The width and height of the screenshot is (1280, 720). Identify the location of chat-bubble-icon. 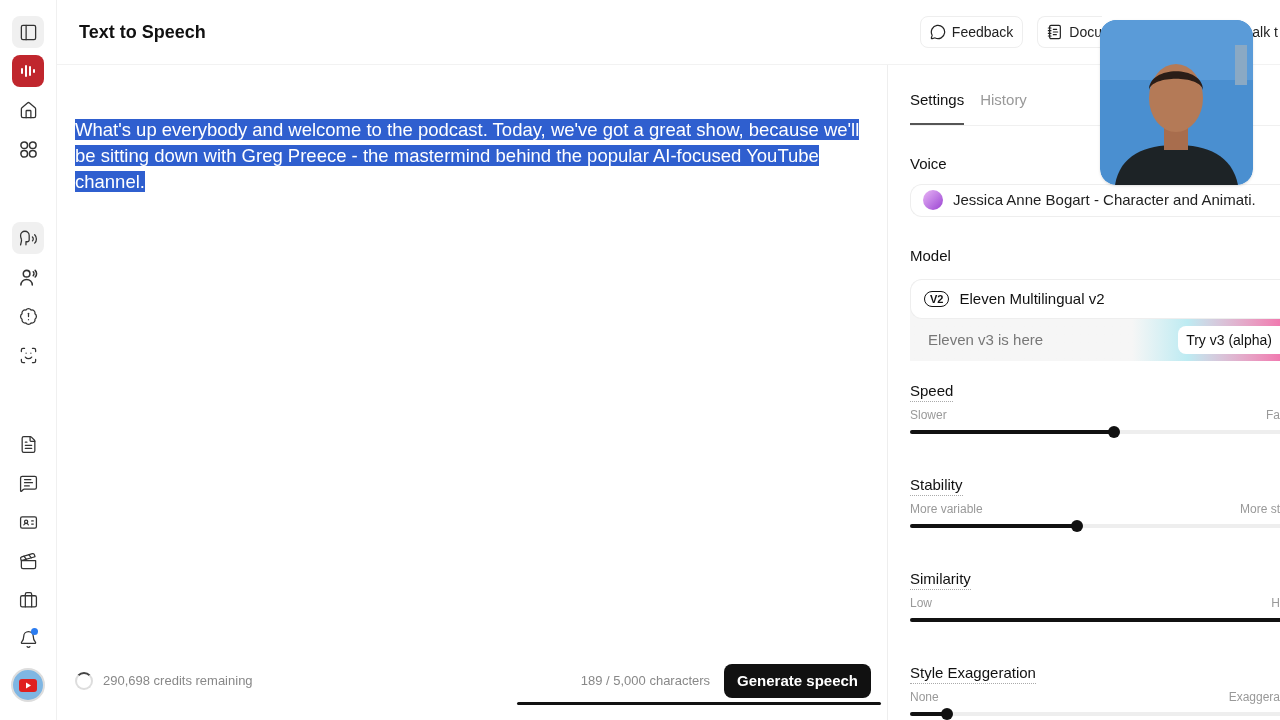
(937, 32).